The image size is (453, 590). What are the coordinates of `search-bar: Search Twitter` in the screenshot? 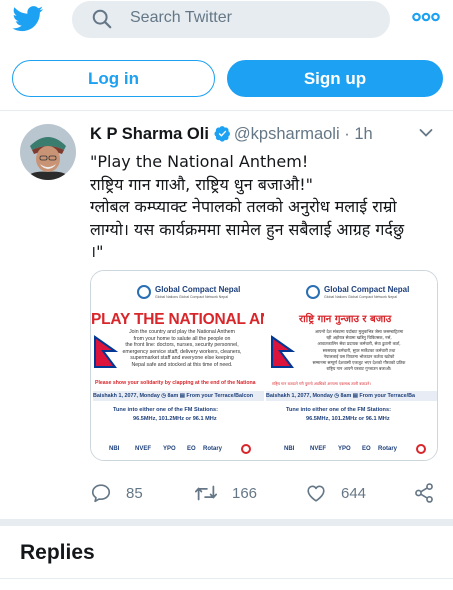 It's located at (231, 19).